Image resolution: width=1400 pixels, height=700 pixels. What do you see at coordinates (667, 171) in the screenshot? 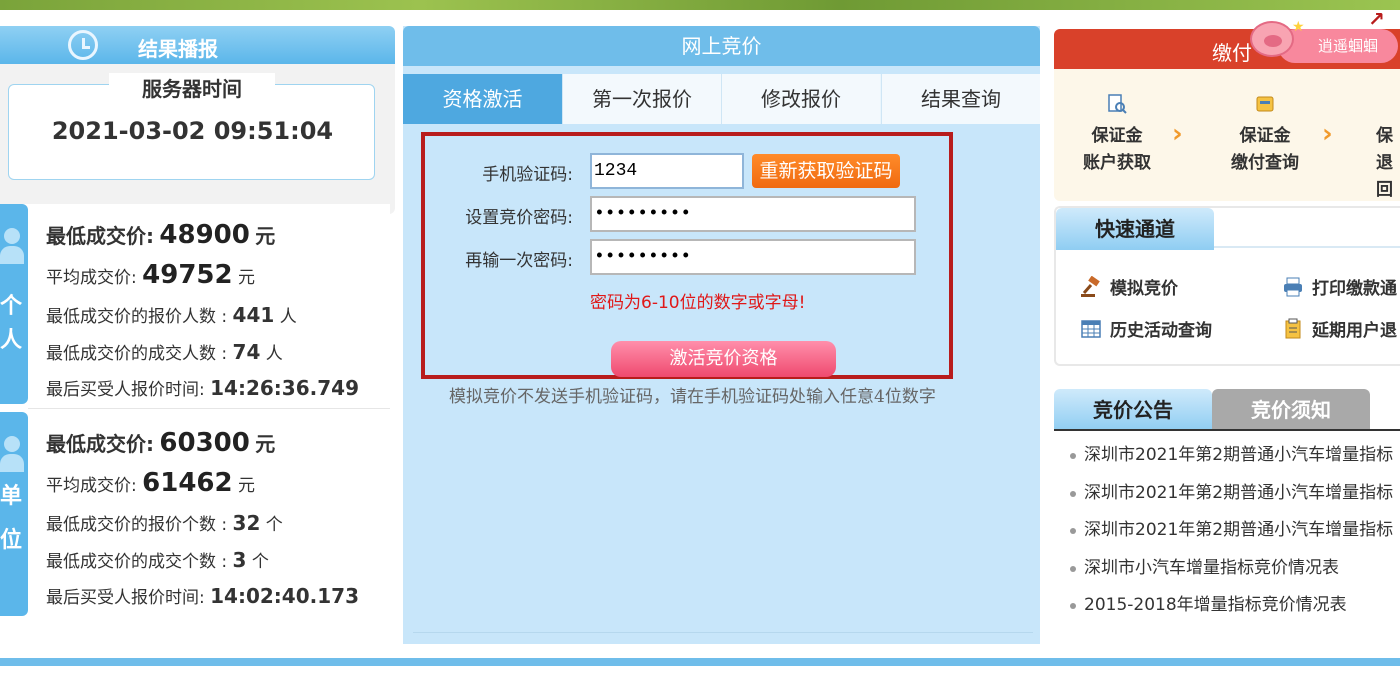
I see `sms-code-input: 1234` at bounding box center [667, 171].